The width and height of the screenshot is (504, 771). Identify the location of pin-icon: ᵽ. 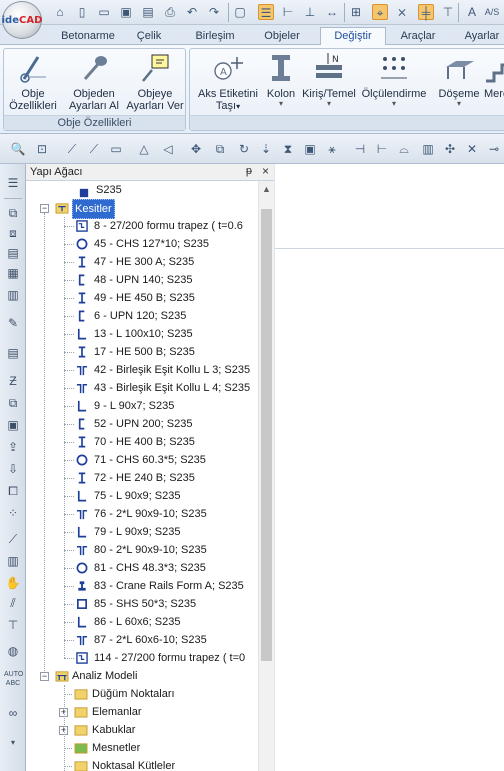
(249, 171).